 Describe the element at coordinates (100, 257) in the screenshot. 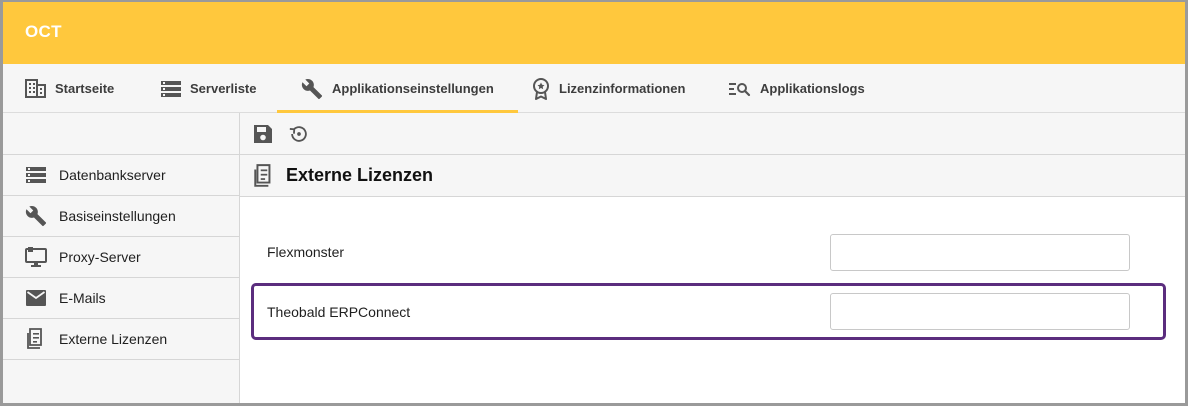

I see `sidebar-item-label: Proxy-Server` at that location.